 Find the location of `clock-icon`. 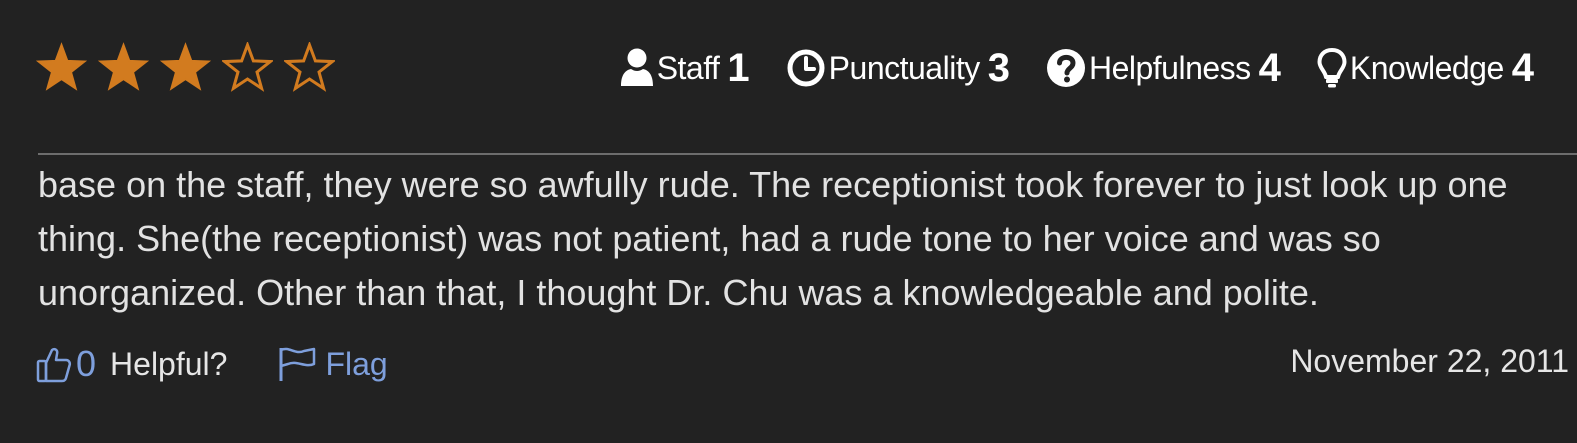

clock-icon is located at coordinates (806, 68).